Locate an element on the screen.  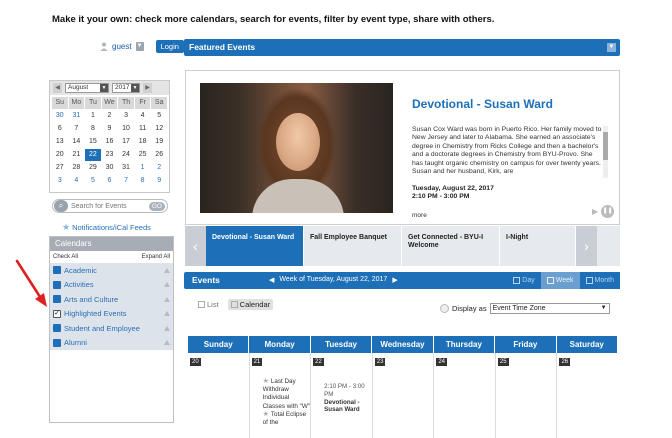
scrollbar-thumb is located at coordinates (605, 146).